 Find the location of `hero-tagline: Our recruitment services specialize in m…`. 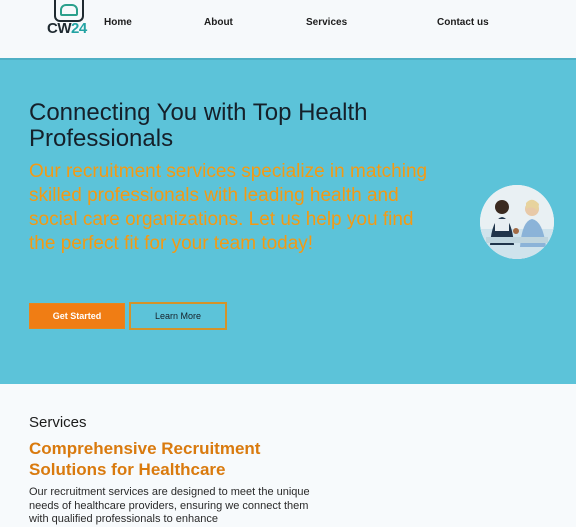

hero-tagline: Our recruitment services specialize in m… is located at coordinates (228, 207).